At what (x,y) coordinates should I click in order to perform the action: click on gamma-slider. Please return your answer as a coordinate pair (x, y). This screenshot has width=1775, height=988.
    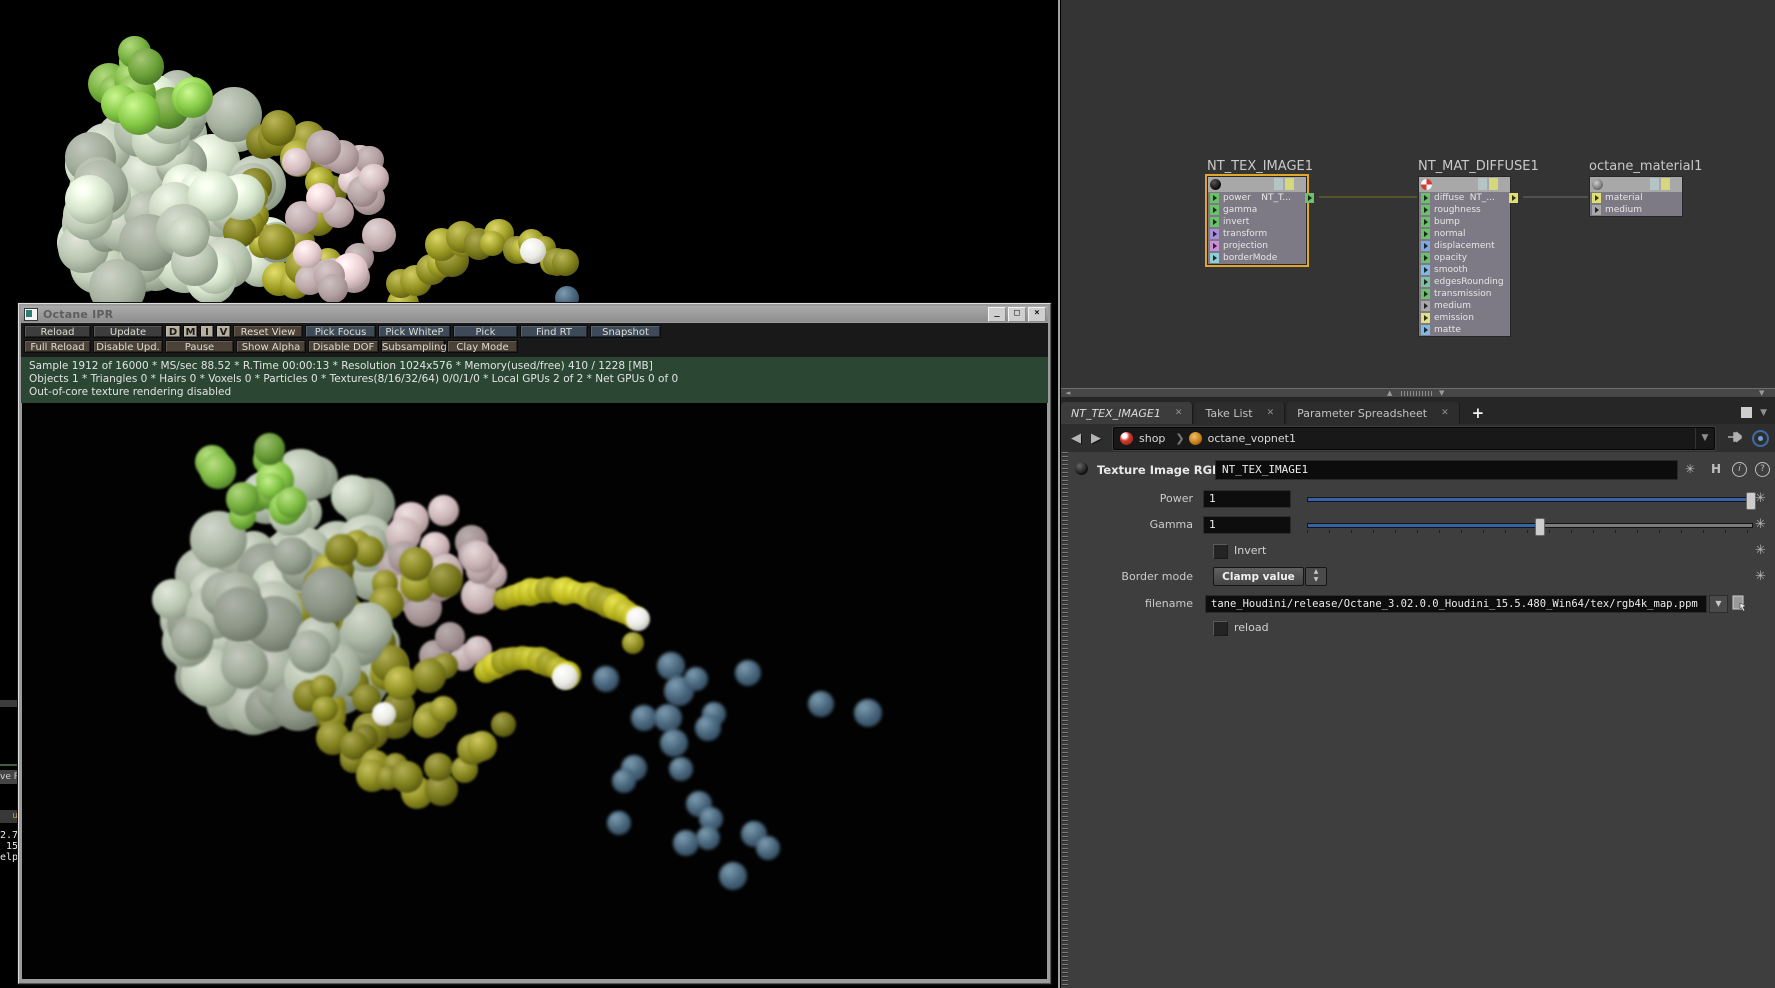
    Looking at the image, I should click on (1530, 527).